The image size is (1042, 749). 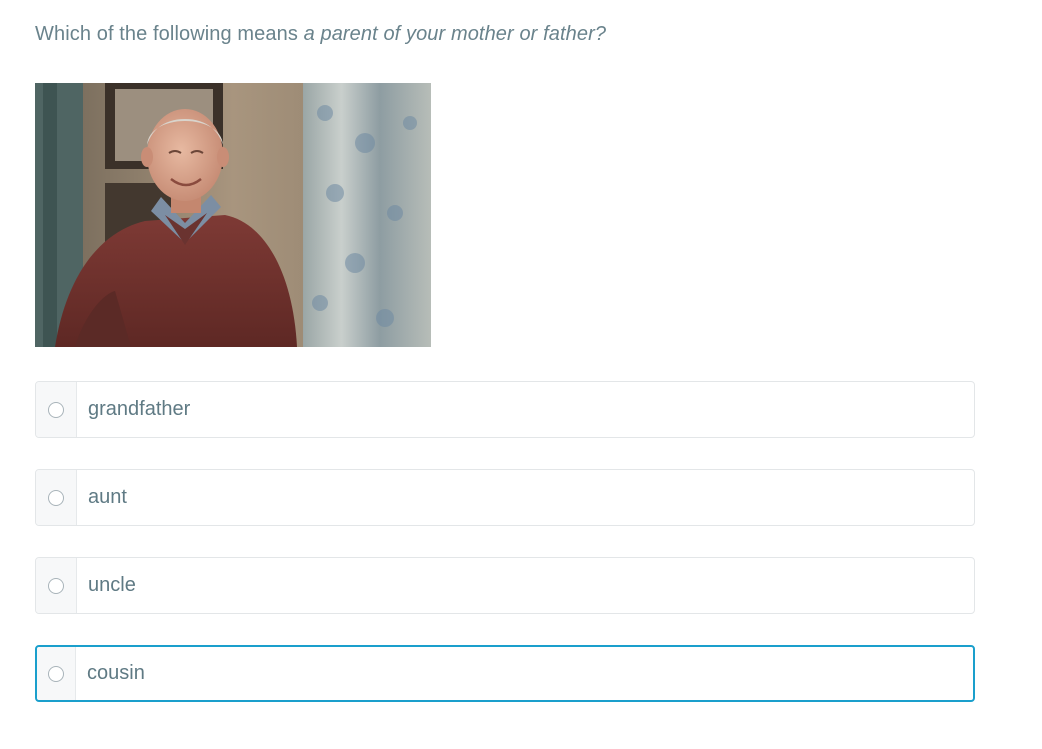 I want to click on option-grandfather: grandfather, so click(x=505, y=409).